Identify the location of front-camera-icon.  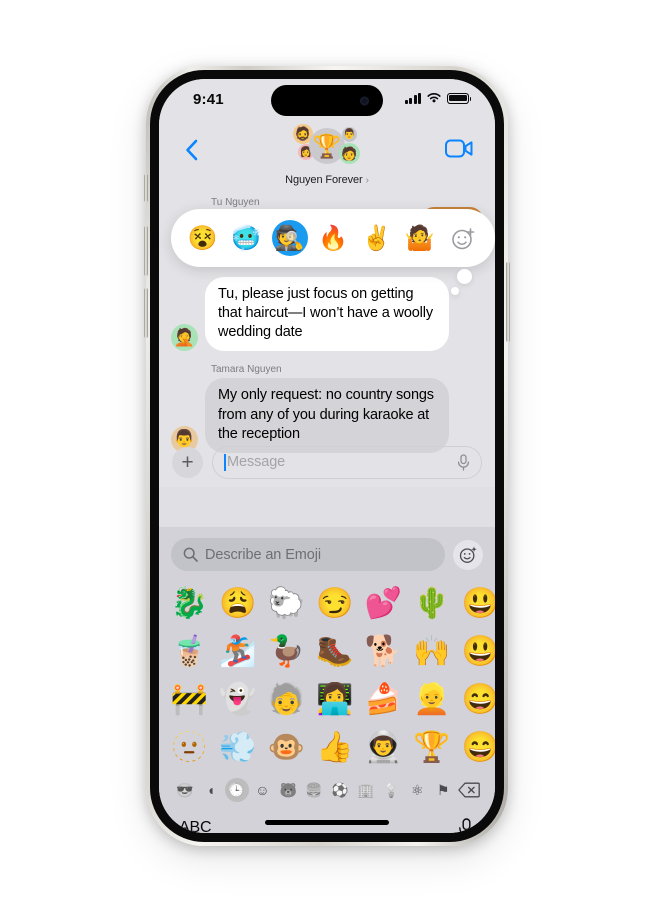
(364, 100).